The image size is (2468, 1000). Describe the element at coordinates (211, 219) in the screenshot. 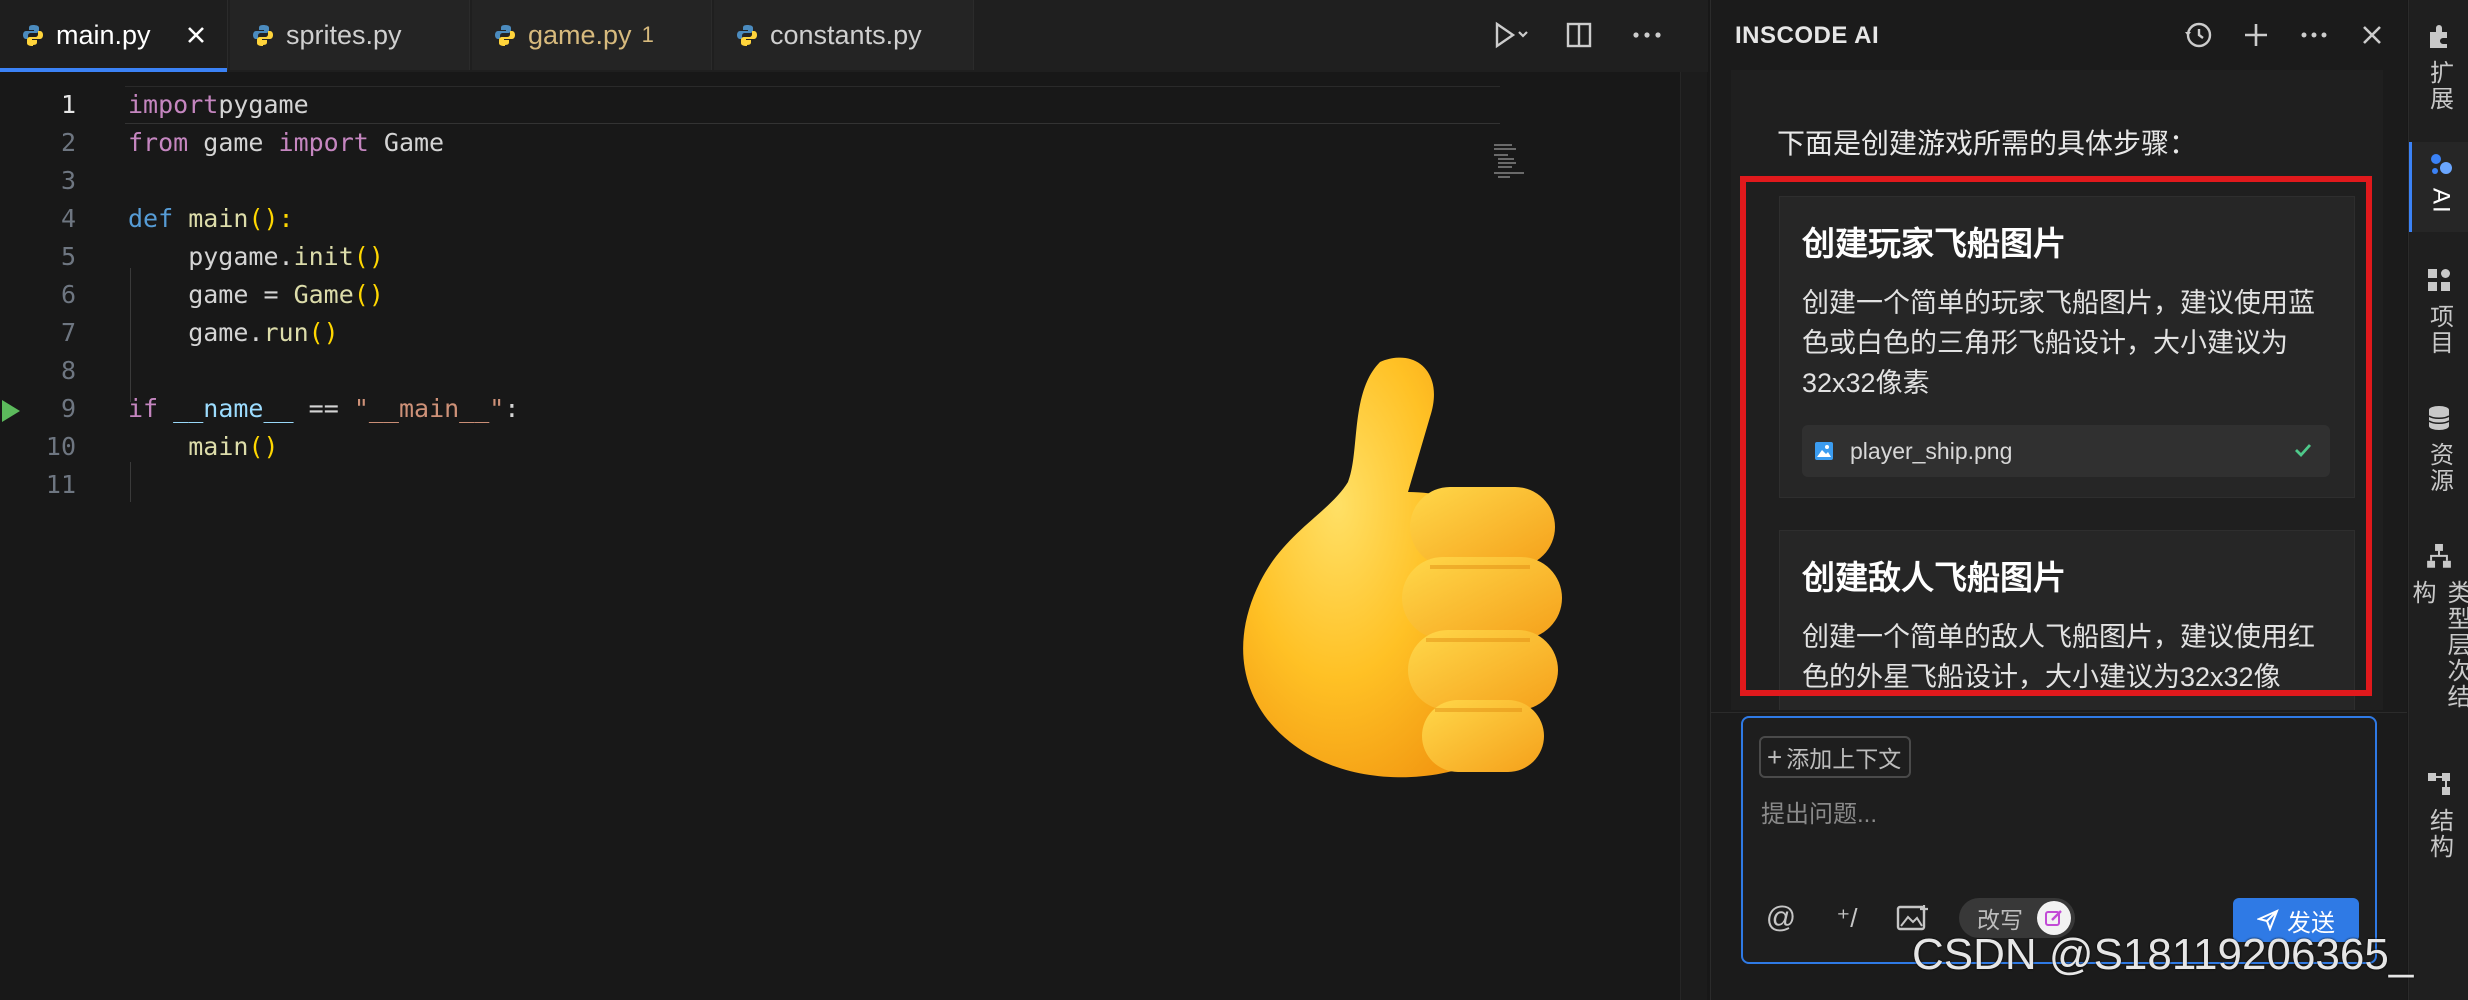

I see `code-text: def main():` at that location.